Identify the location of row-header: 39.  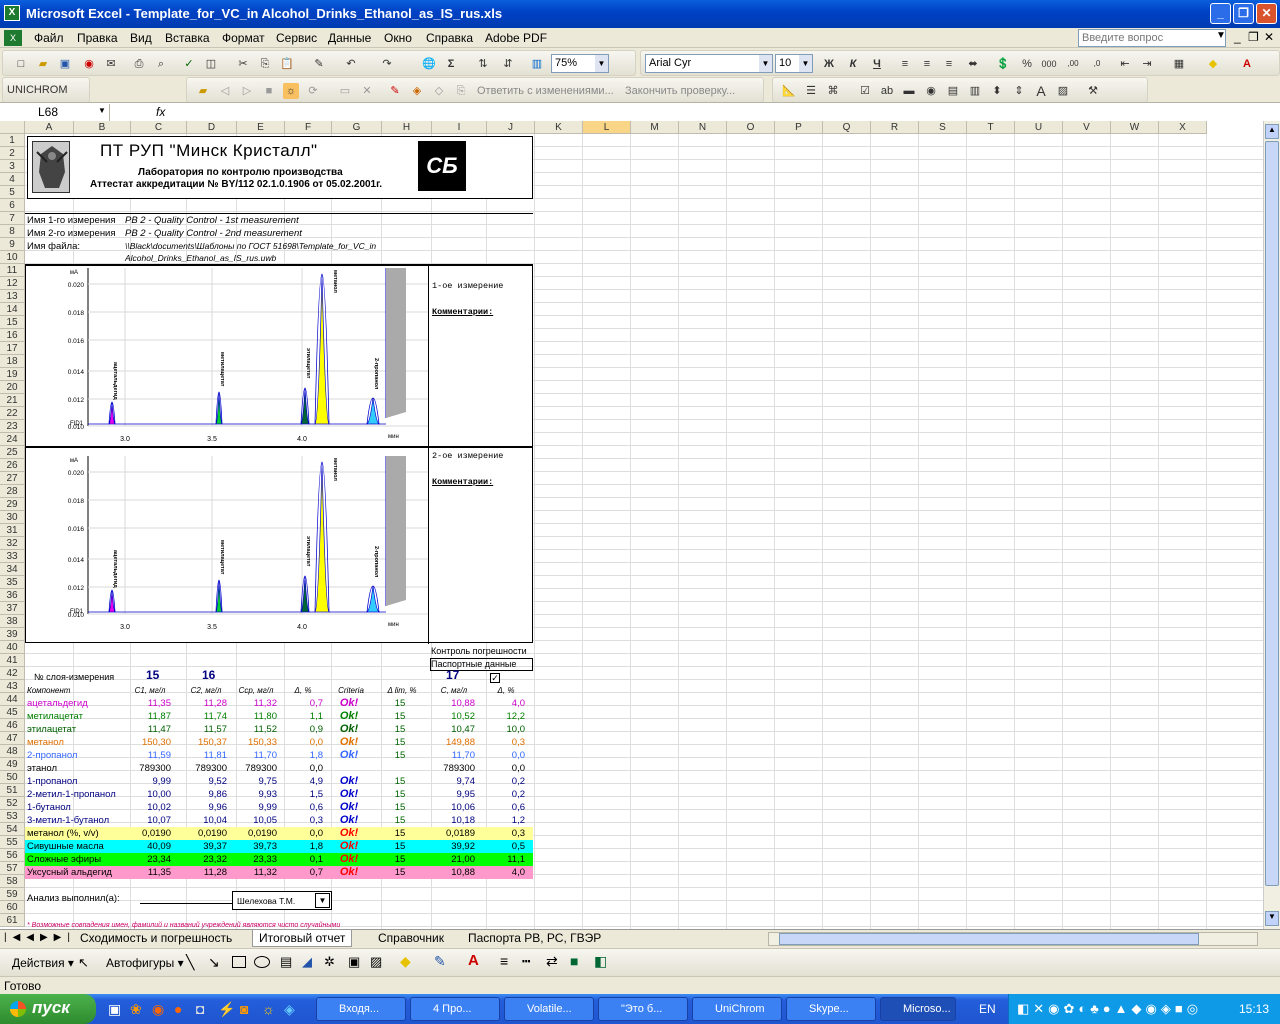
(12, 634).